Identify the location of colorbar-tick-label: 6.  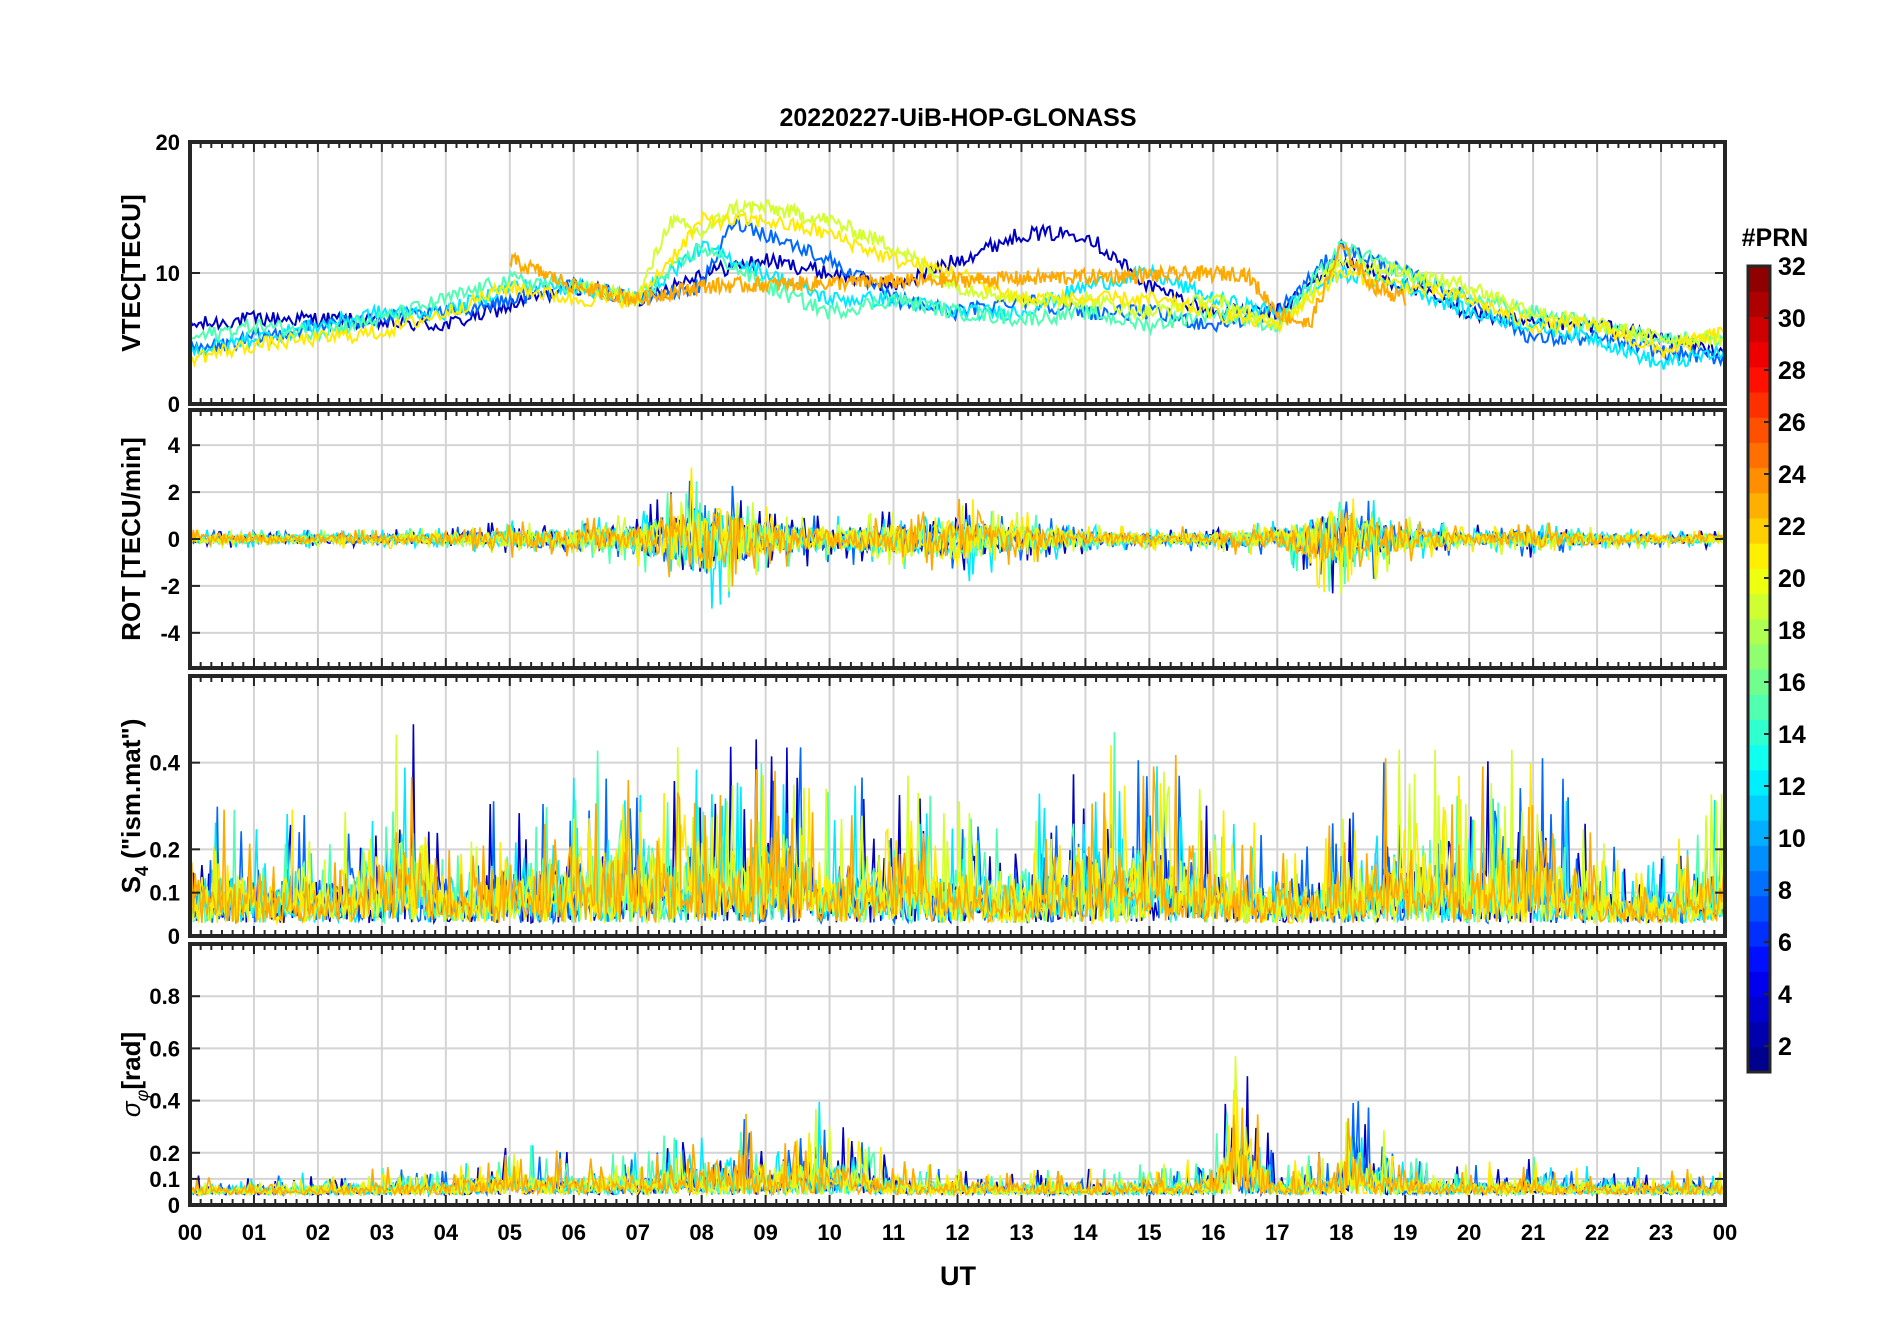
(1785, 943).